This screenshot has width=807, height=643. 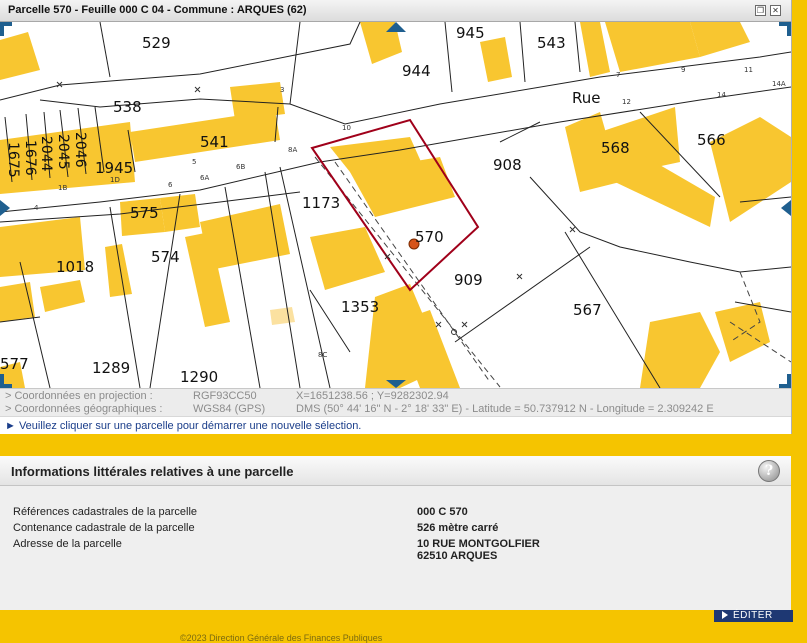 I want to click on info-label: Adresse de la parcelle, so click(x=67, y=544).